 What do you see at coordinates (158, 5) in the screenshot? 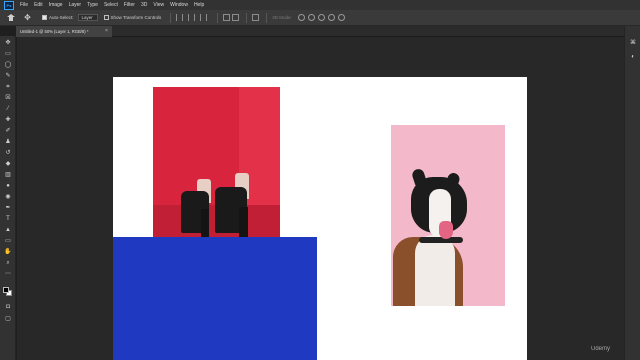
I see `menu-view: View` at bounding box center [158, 5].